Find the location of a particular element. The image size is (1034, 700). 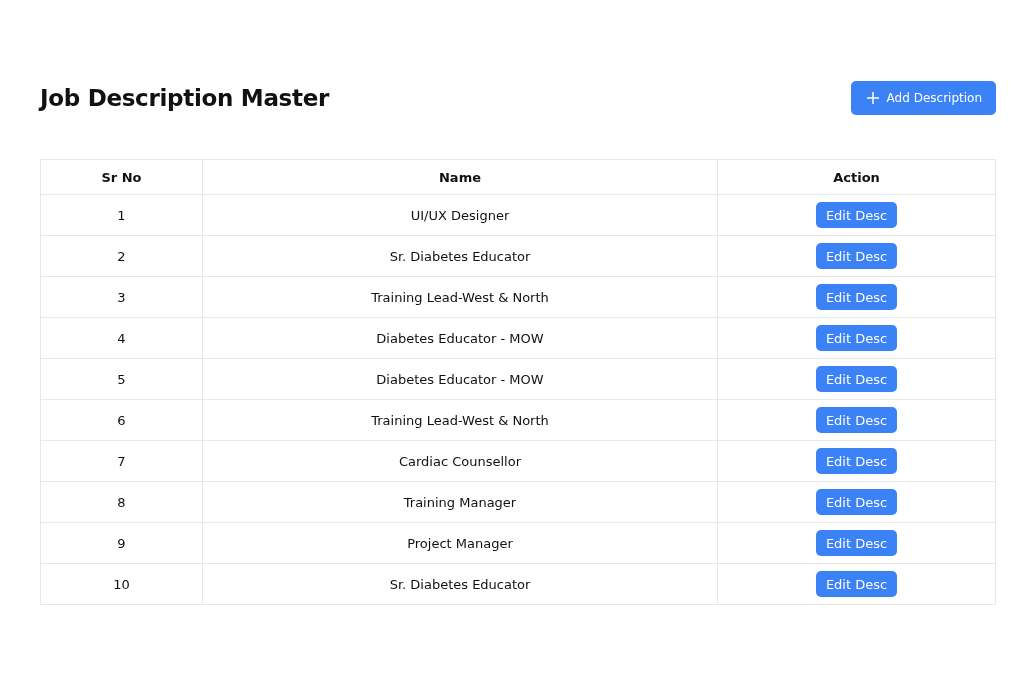

table-cell: 1 is located at coordinates (121, 215).